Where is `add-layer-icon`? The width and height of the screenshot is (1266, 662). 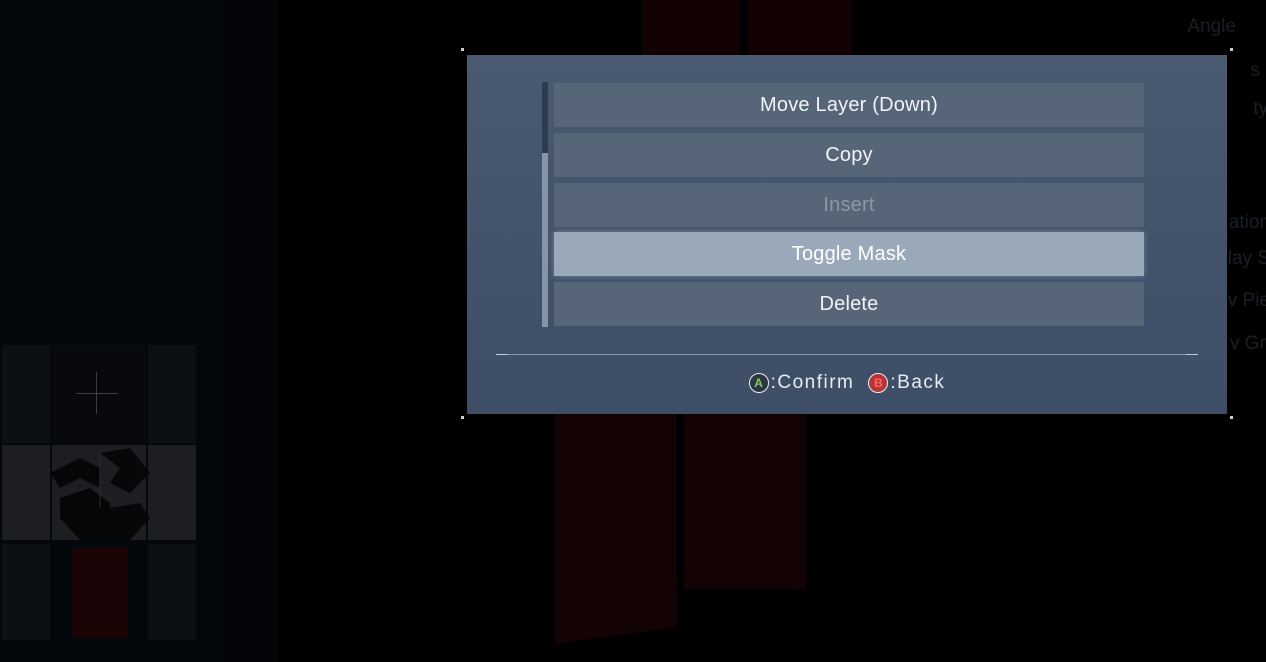
add-layer-icon is located at coordinates (97, 393).